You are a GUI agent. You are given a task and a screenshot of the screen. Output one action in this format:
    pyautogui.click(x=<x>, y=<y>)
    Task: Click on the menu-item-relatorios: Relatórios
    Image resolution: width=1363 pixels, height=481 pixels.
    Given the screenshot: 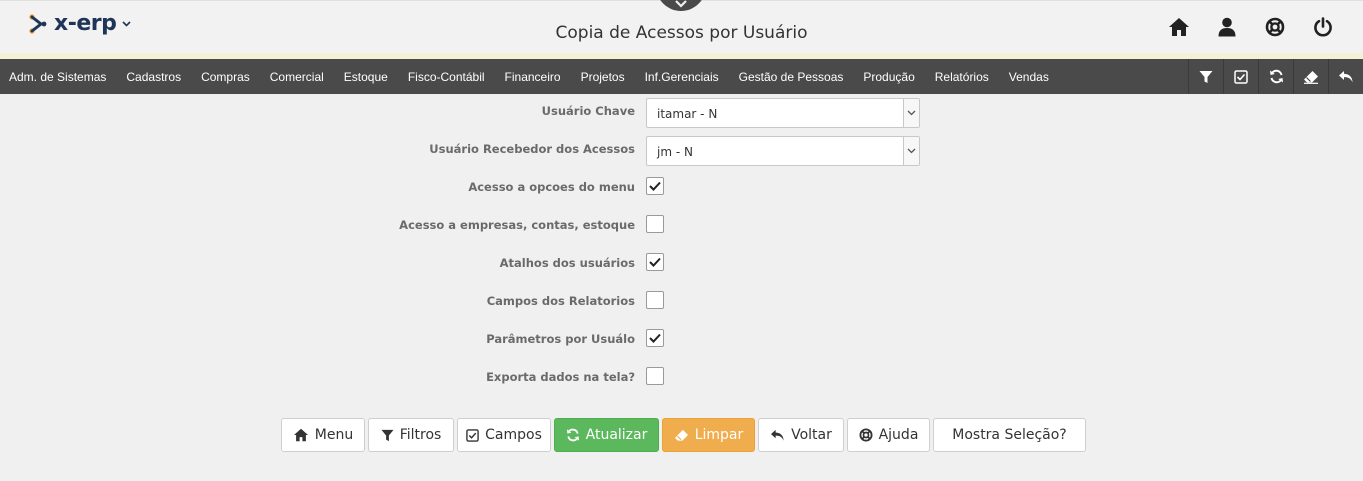 What is the action you would take?
    pyautogui.click(x=962, y=77)
    